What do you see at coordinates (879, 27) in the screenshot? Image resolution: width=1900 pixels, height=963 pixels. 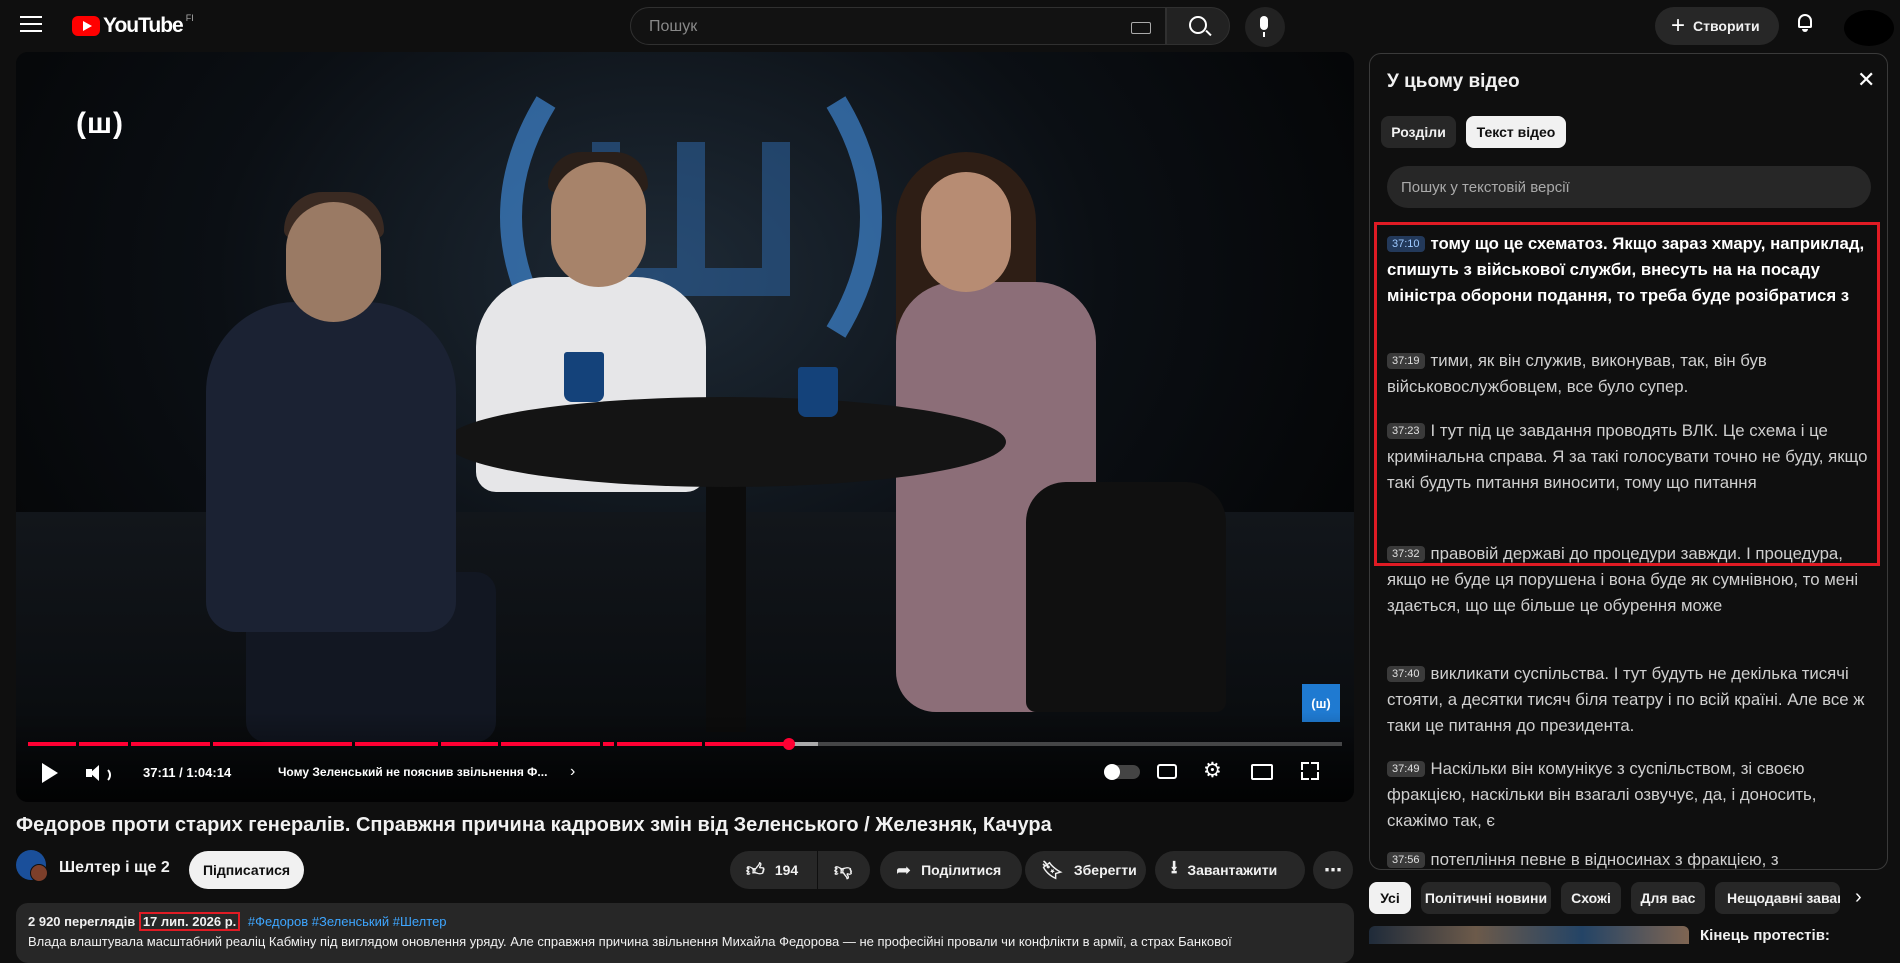 I see `search-input` at bounding box center [879, 27].